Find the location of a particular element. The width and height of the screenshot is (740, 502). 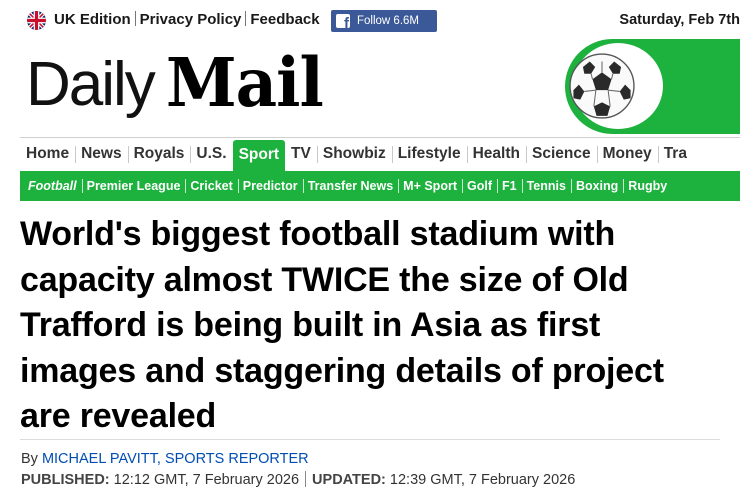

subnav-item-transfer-news: Transfer News is located at coordinates (350, 186).